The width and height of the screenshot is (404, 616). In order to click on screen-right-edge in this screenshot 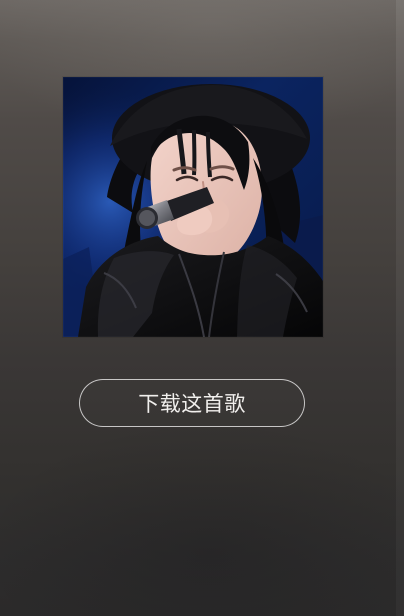, I will do `click(400, 308)`.